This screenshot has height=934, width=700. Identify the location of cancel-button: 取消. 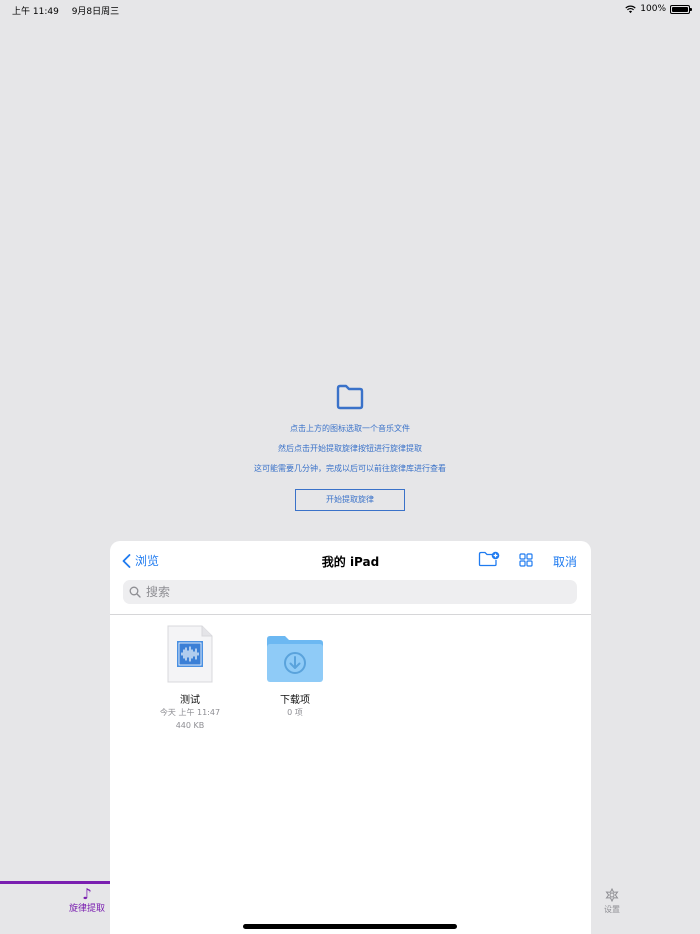
(565, 561).